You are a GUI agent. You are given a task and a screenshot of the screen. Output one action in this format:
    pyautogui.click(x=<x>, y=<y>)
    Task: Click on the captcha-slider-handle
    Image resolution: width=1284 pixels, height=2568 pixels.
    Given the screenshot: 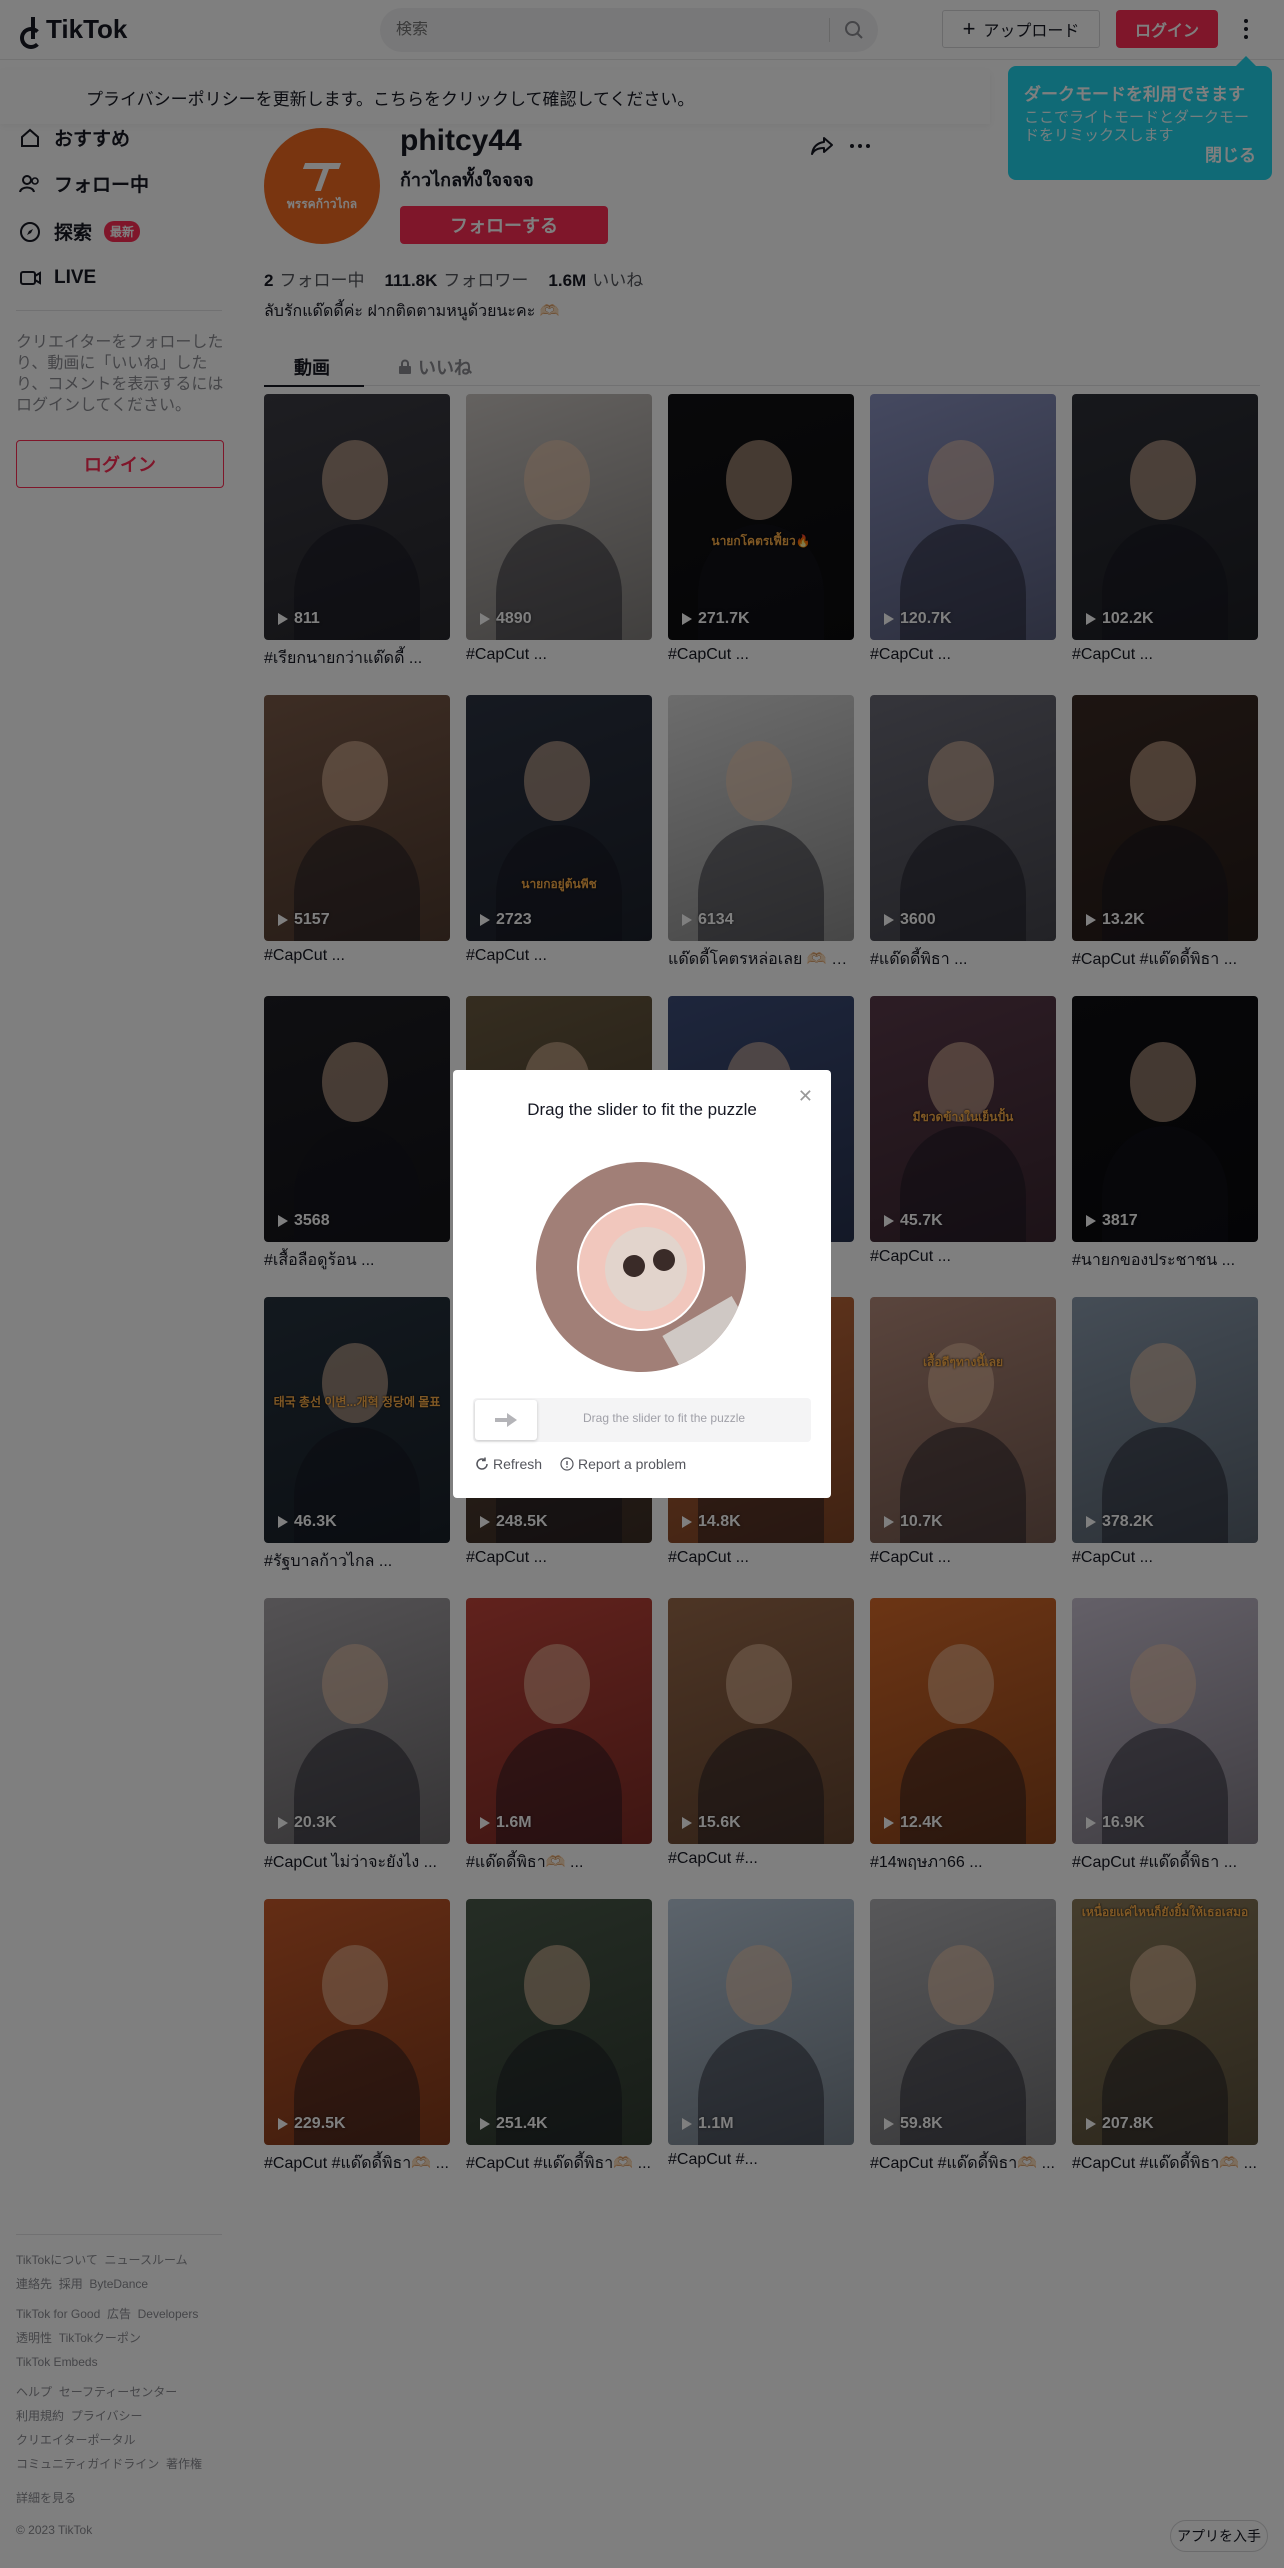 What is the action you would take?
    pyautogui.click(x=506, y=1420)
    